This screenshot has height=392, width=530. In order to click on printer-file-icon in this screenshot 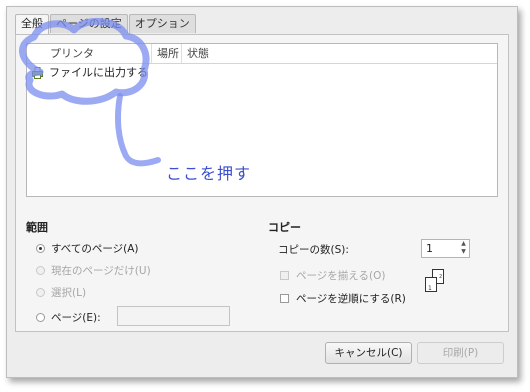, I will do `click(37, 73)`.